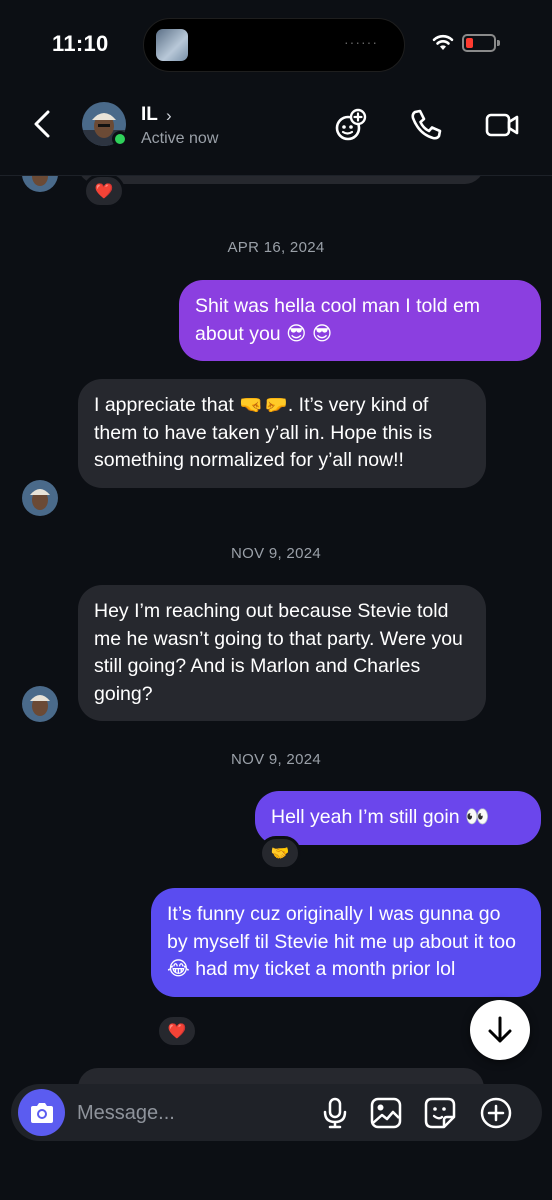 This screenshot has height=1200, width=552. What do you see at coordinates (361, 42) in the screenshot?
I see `waveform-icon: ······` at bounding box center [361, 42].